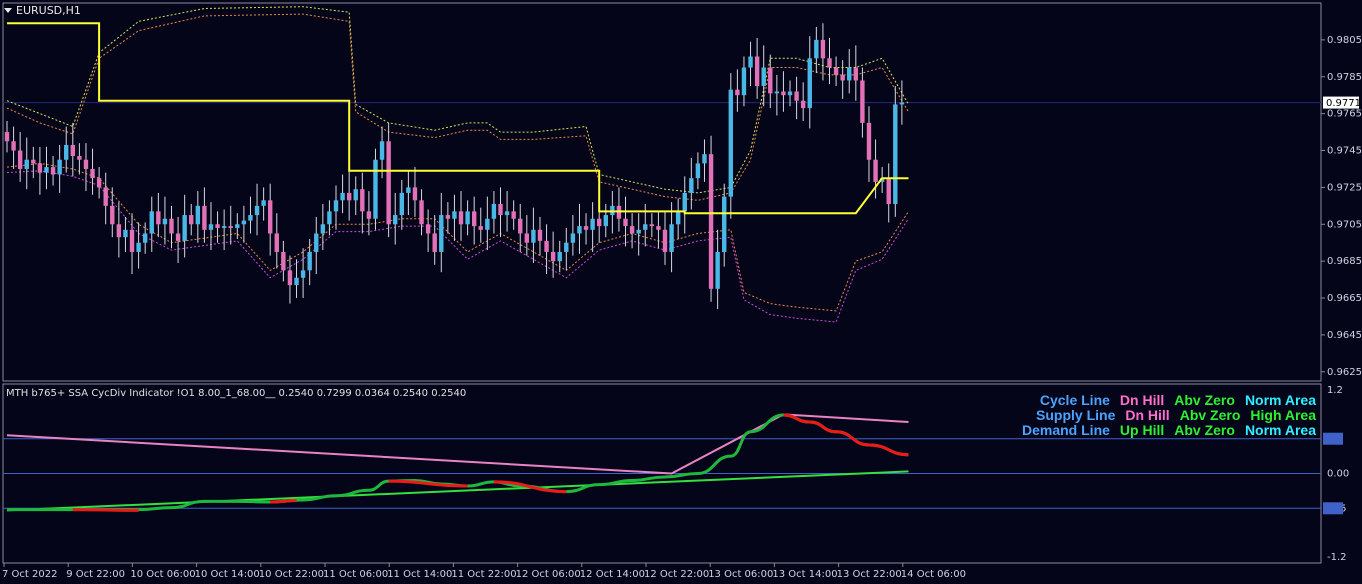 The width and height of the screenshot is (1362, 584). What do you see at coordinates (1344, 77) in the screenshot?
I see `y-tick-label: 0.9785` at bounding box center [1344, 77].